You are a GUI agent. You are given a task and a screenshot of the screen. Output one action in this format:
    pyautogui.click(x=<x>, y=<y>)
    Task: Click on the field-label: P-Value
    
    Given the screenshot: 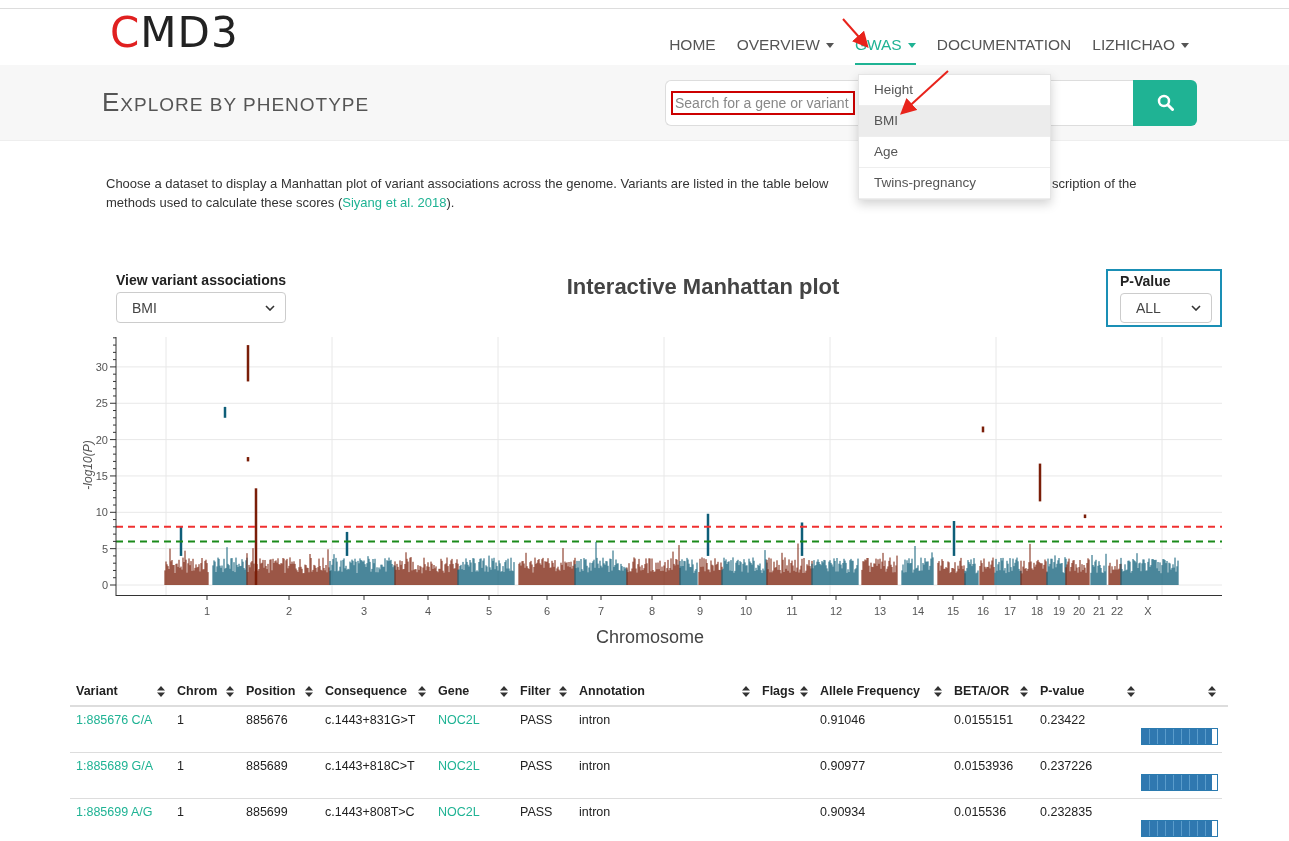 What is the action you would take?
    pyautogui.click(x=1146, y=281)
    